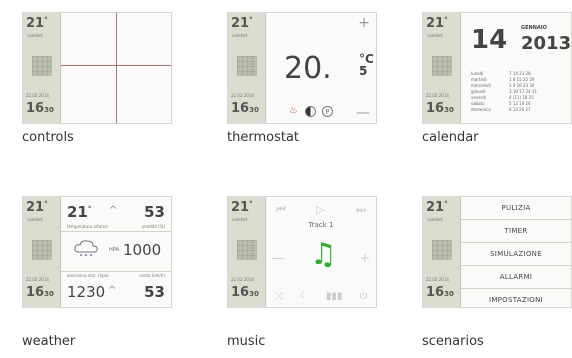 The image size is (572, 358). What do you see at coordinates (79, 212) in the screenshot?
I see `weather-temperature: 21°` at bounding box center [79, 212].